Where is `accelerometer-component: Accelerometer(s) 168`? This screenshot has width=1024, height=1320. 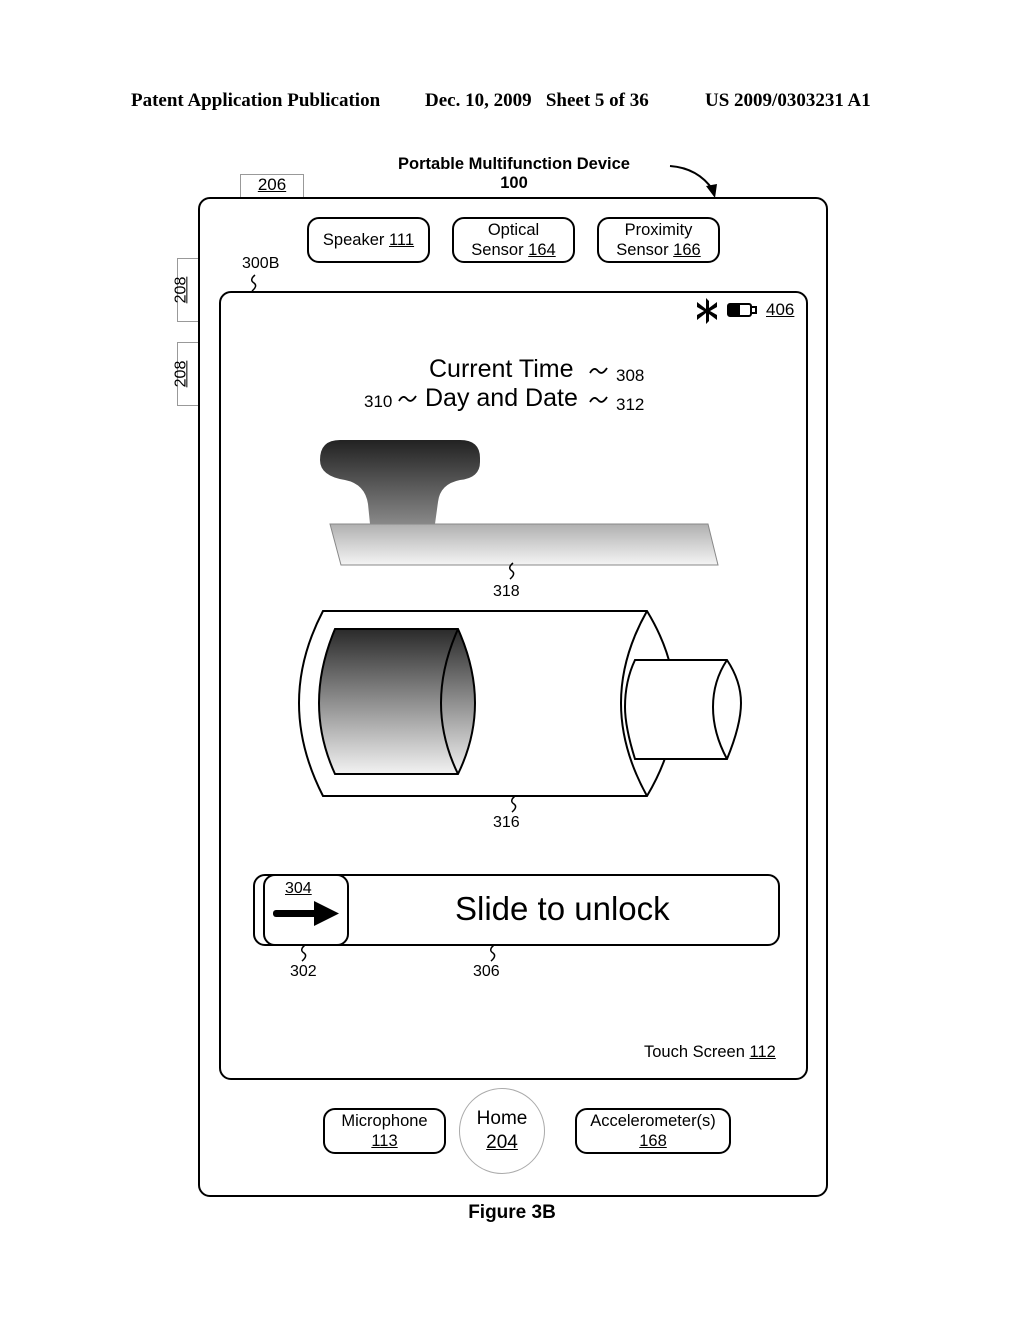
accelerometer-component: Accelerometer(s) 168 is located at coordinates (653, 1131).